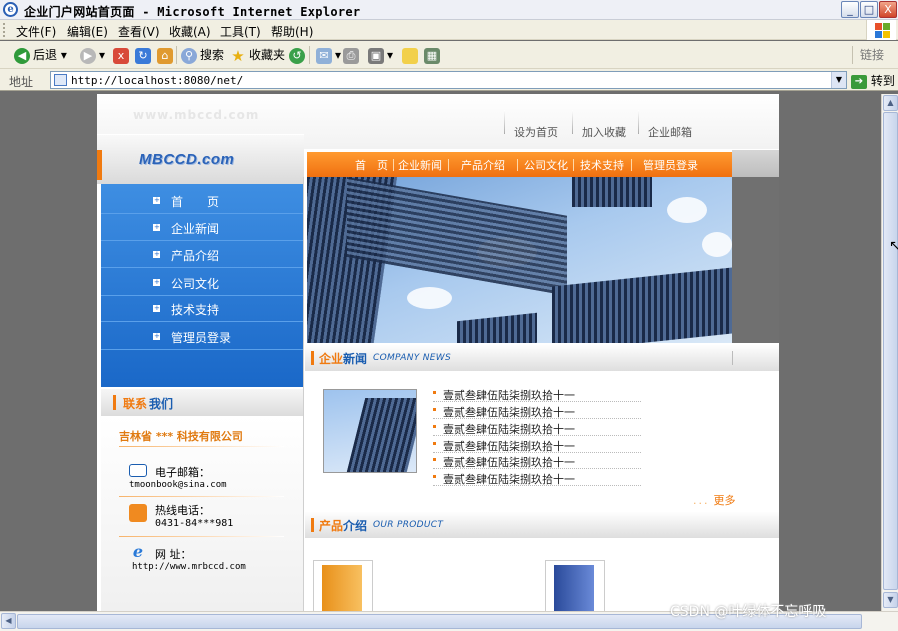  What do you see at coordinates (546, 165) in the screenshot?
I see `nav-culture: 公司文化` at bounding box center [546, 165].